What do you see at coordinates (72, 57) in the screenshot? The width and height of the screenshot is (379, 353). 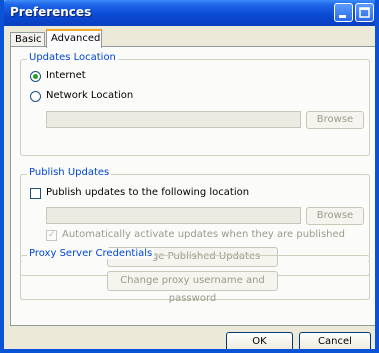 I see `updates-location-legend: Updates Location` at bounding box center [72, 57].